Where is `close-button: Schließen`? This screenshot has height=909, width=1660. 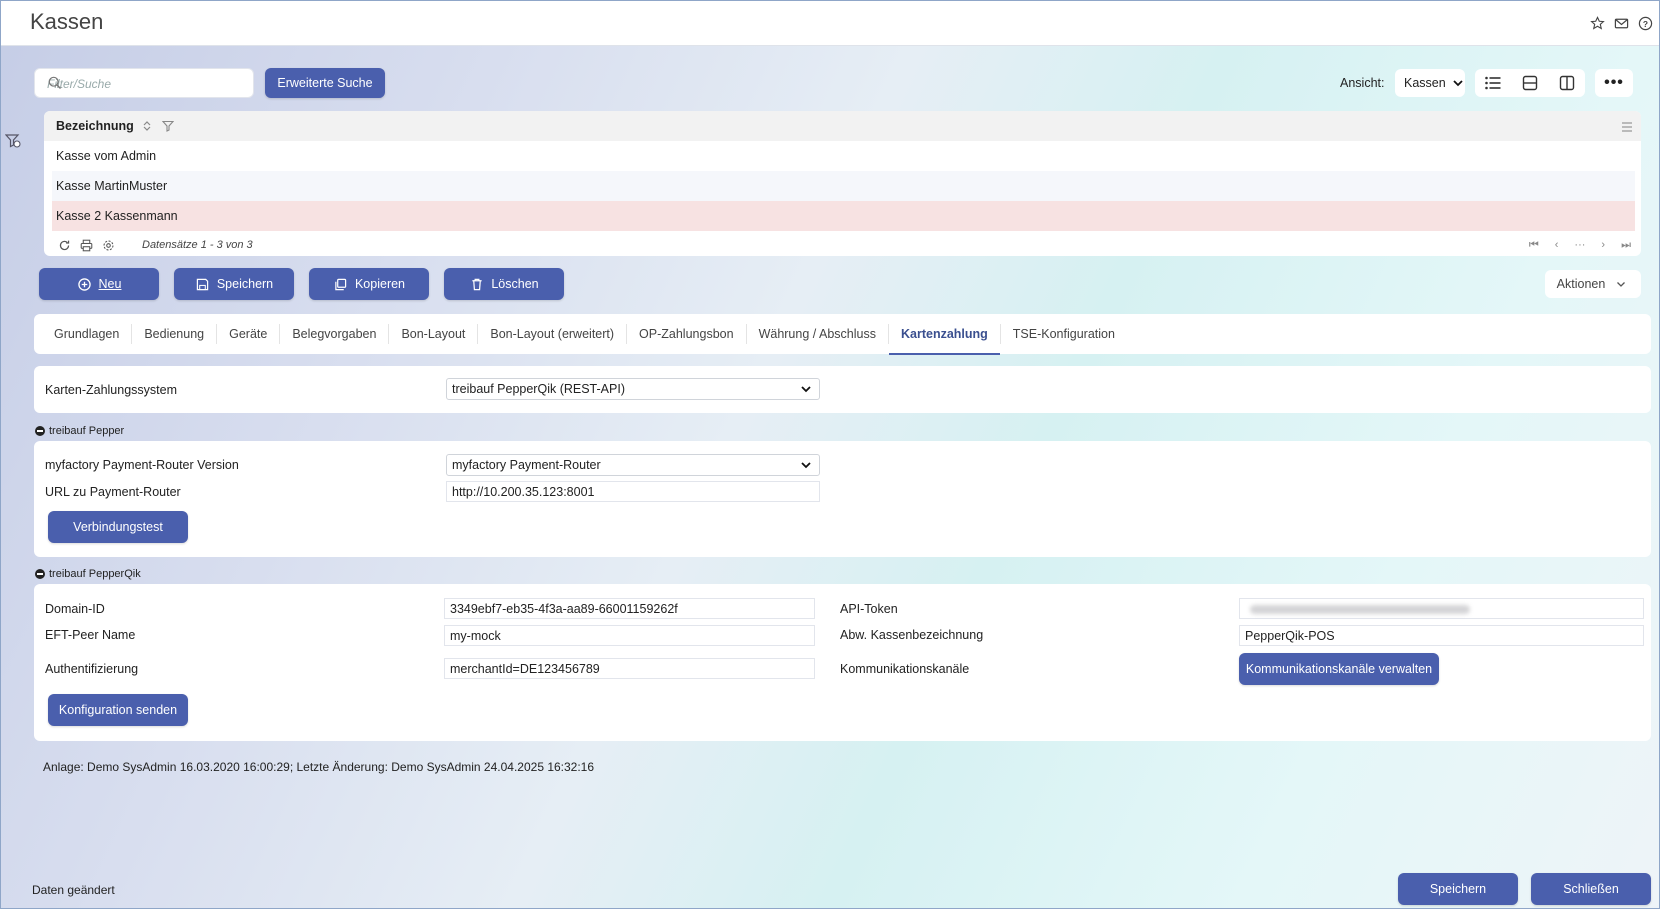
close-button: Schließen is located at coordinates (1591, 889).